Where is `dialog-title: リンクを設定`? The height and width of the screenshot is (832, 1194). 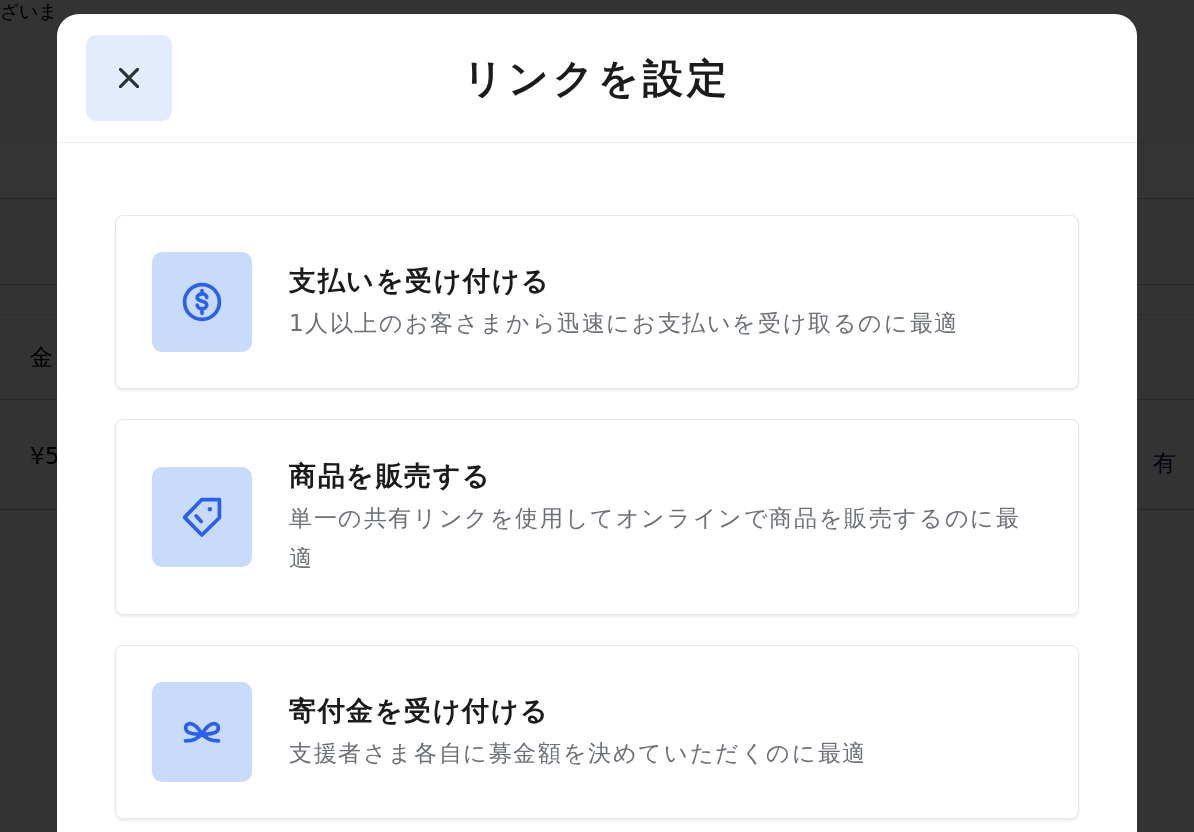 dialog-title: リンクを設定 is located at coordinates (597, 78).